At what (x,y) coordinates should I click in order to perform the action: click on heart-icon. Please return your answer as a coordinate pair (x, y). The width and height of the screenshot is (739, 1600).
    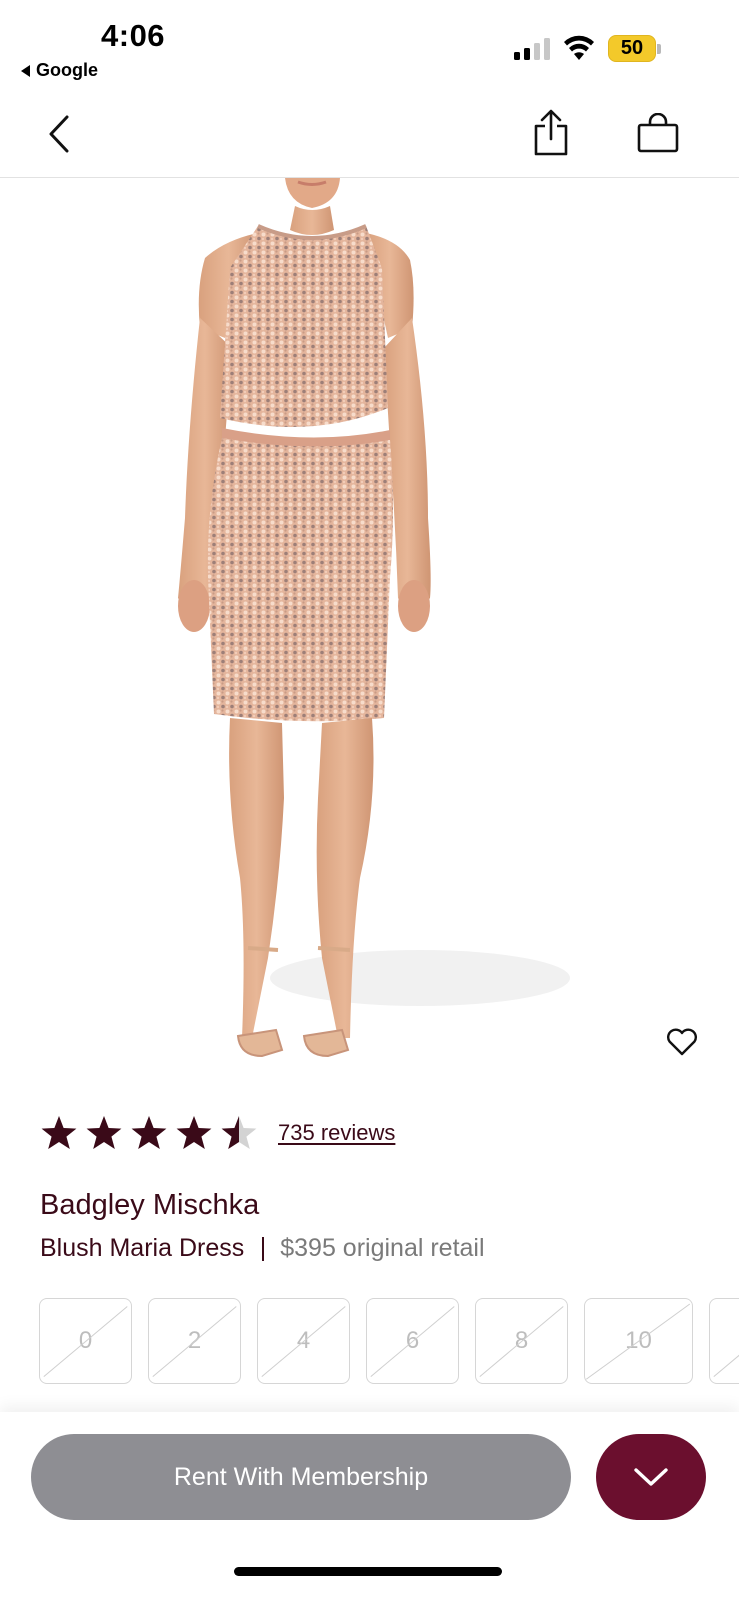
    Looking at the image, I should click on (682, 1042).